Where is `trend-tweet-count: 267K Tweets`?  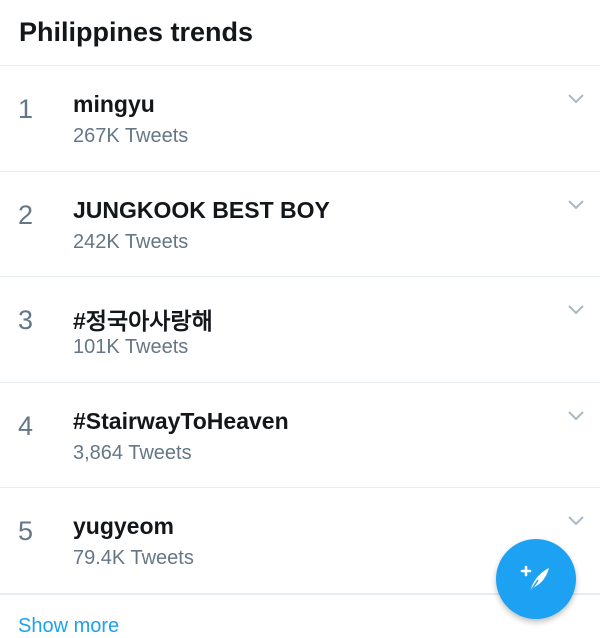 trend-tweet-count: 267K Tweets is located at coordinates (131, 136).